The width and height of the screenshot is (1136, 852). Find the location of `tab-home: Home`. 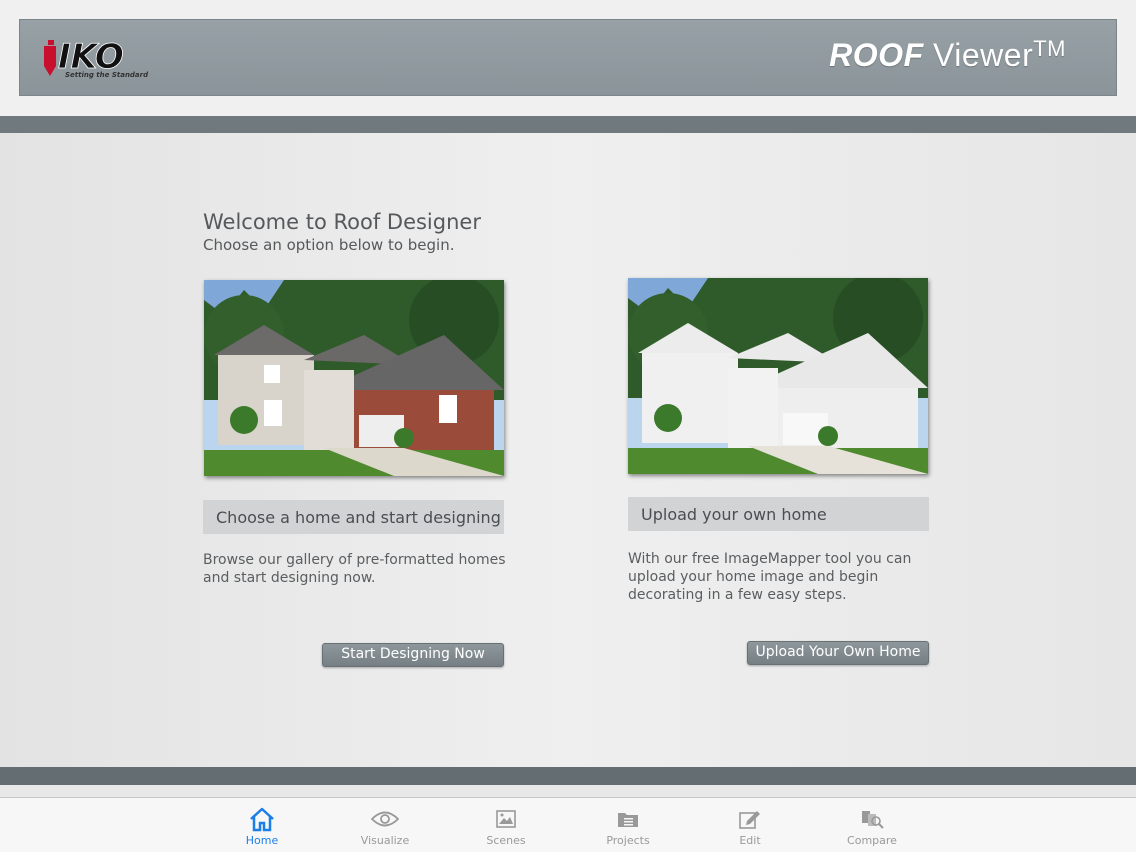

tab-home: Home is located at coordinates (262, 825).